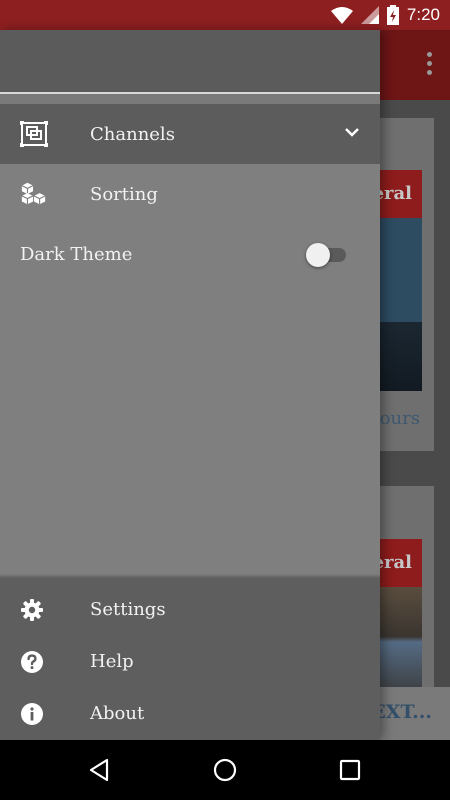 The image size is (450, 800). Describe the element at coordinates (369, 15) in the screenshot. I see `signal-icon` at that location.